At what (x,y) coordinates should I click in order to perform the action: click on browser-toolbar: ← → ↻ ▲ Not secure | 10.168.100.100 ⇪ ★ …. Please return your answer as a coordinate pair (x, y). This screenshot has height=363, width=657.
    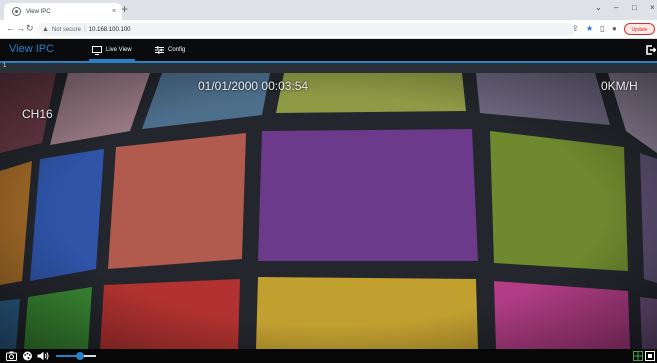
    Looking at the image, I should click on (328, 29).